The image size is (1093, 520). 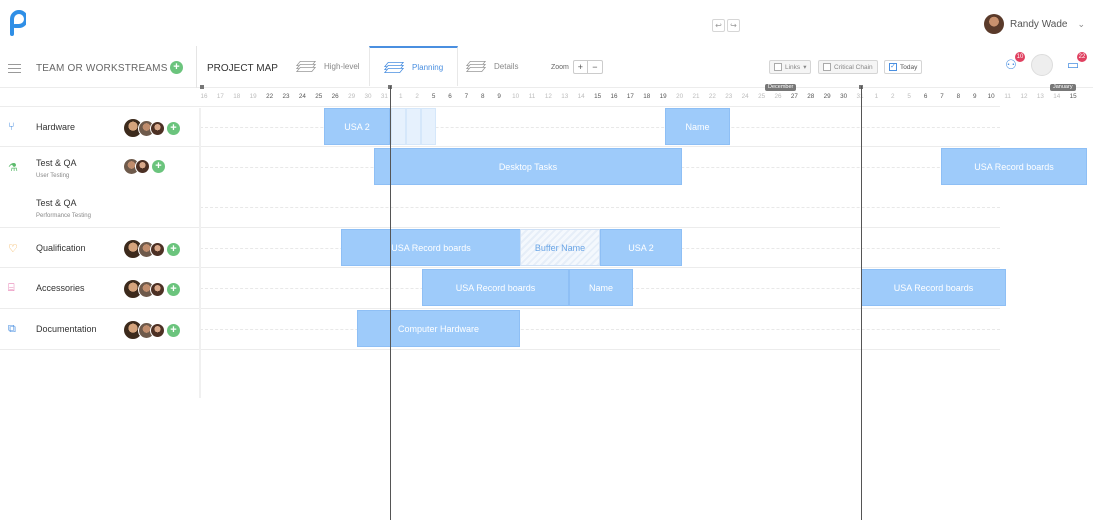 What do you see at coordinates (506, 66) in the screenshot?
I see `tab-label: Details` at bounding box center [506, 66].